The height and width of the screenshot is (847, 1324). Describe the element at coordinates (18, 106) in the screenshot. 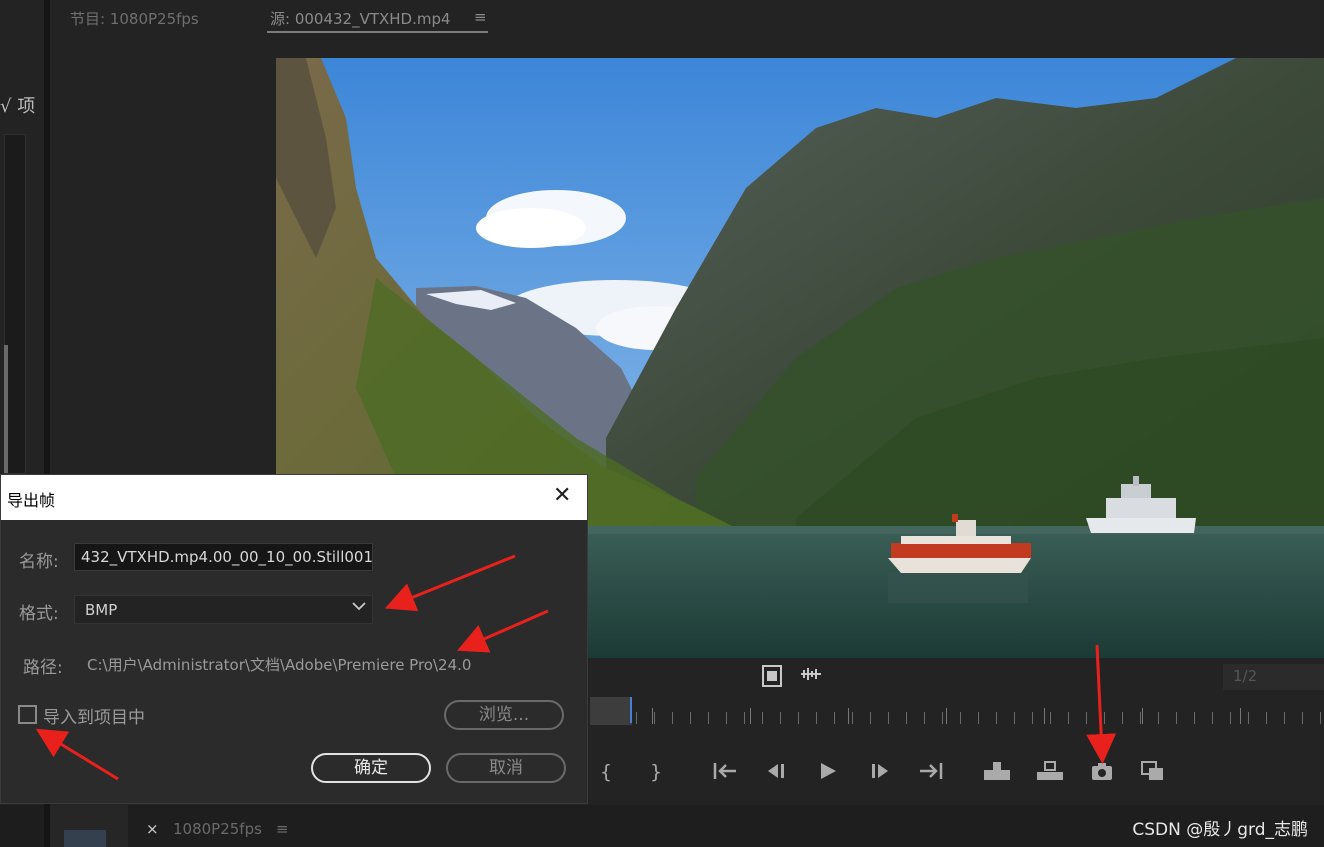

I see `project-panel-label: √ 项` at that location.